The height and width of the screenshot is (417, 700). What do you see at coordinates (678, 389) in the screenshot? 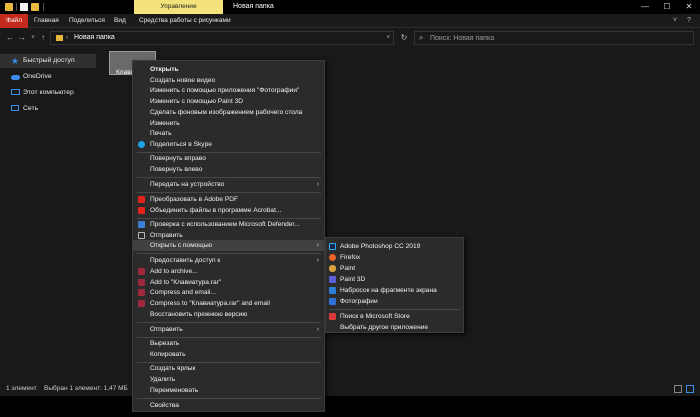
I see `details-view-icon` at bounding box center [678, 389].